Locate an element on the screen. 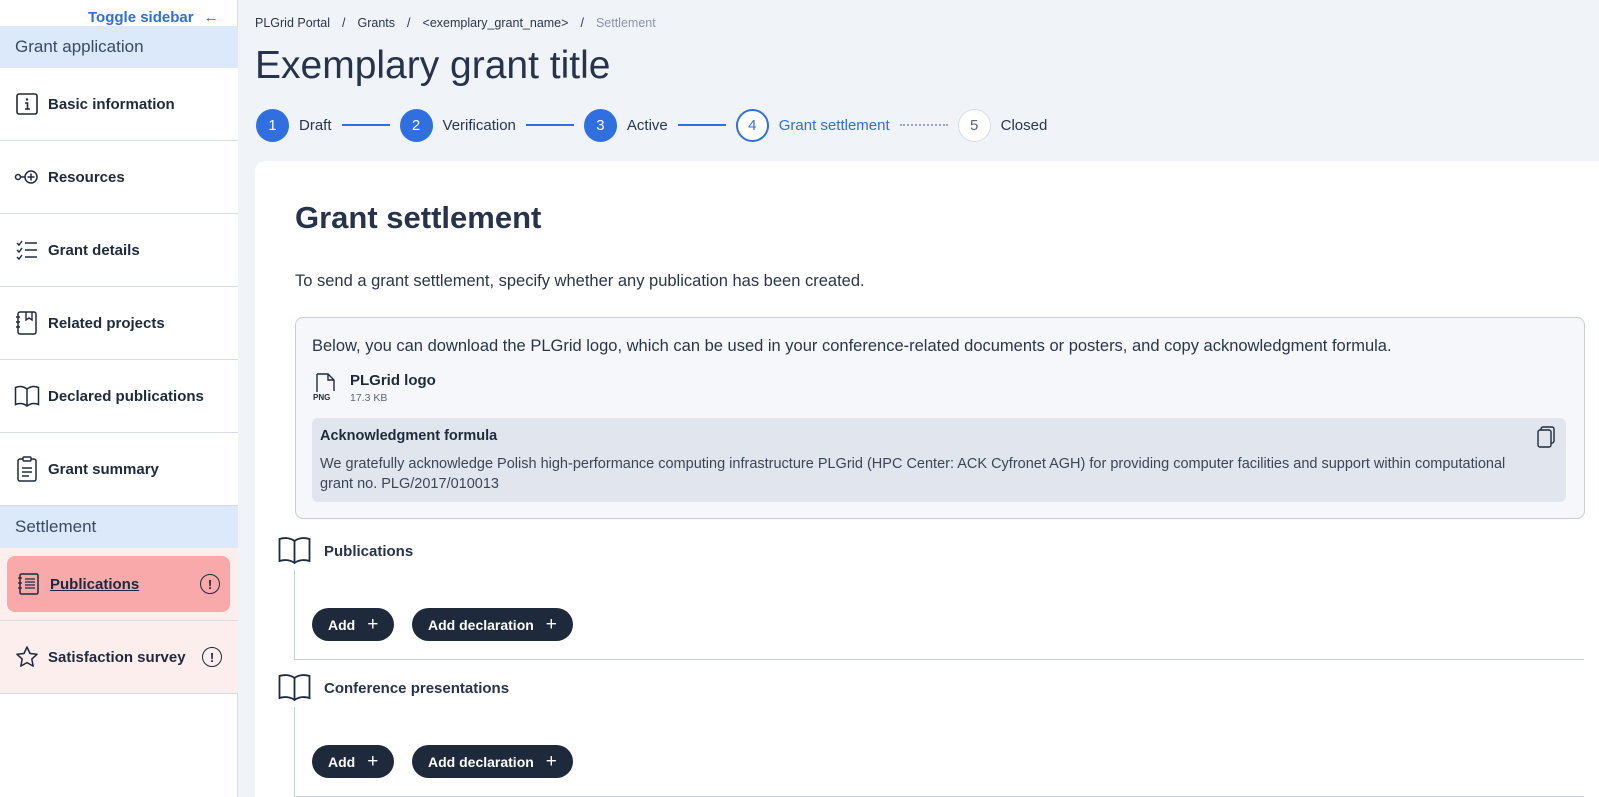 This screenshot has width=1599, height=797. section-header-grant-application: Grant application is located at coordinates (119, 47).